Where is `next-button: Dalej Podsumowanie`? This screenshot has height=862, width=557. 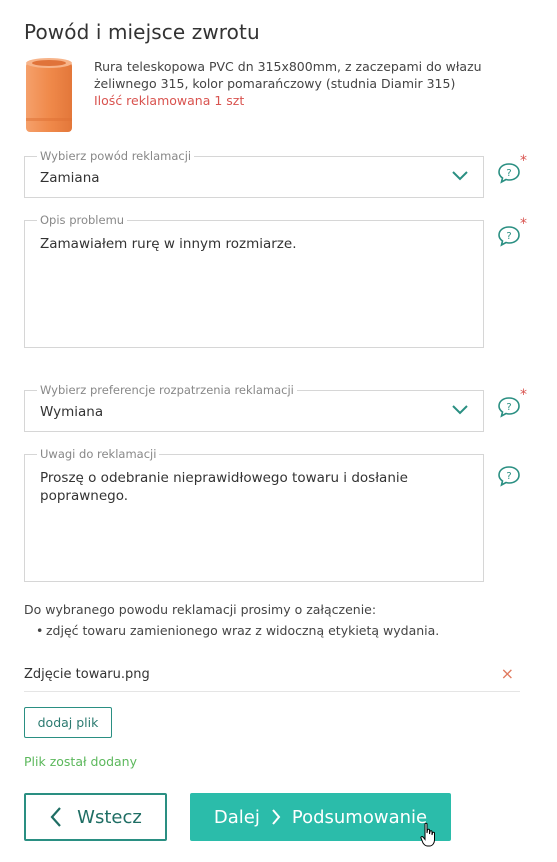 next-button: Dalej Podsumowanie is located at coordinates (320, 817).